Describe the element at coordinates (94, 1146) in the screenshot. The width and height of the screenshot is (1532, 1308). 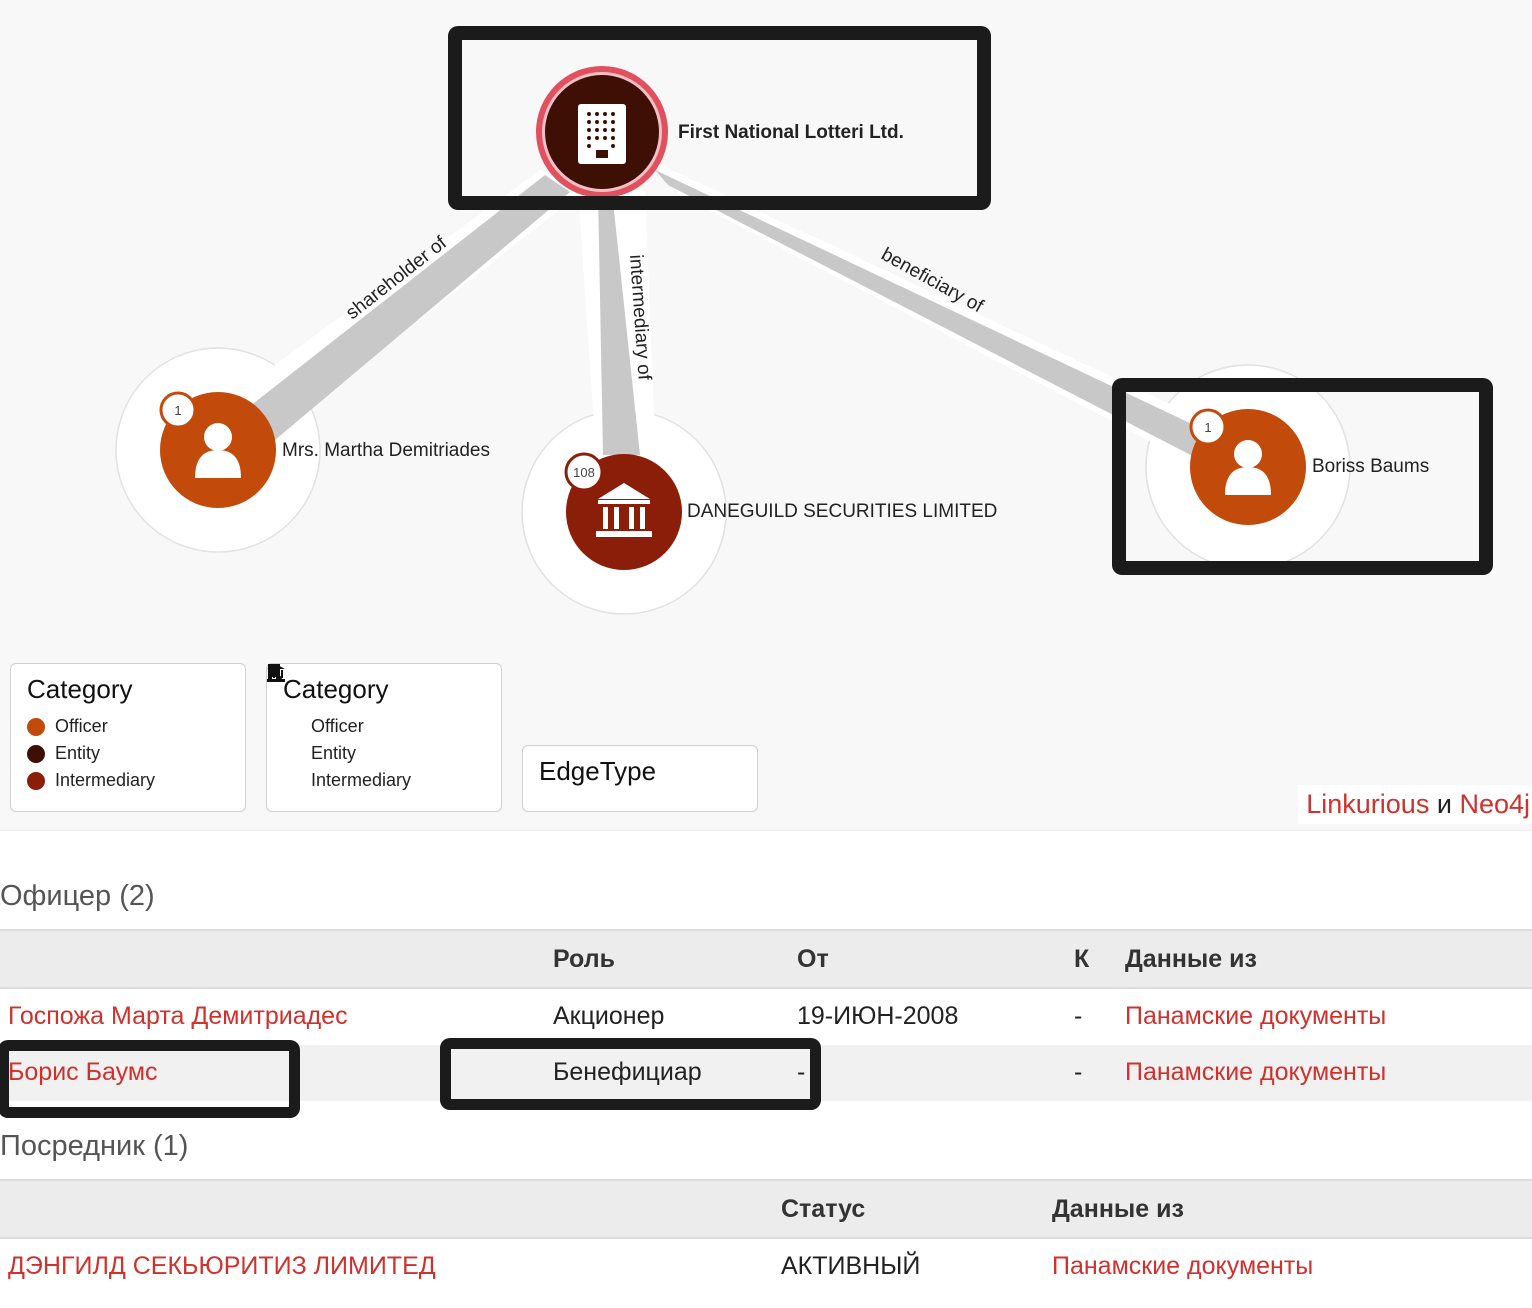
I see `intermediaries-section-title: Посредник (1)` at that location.